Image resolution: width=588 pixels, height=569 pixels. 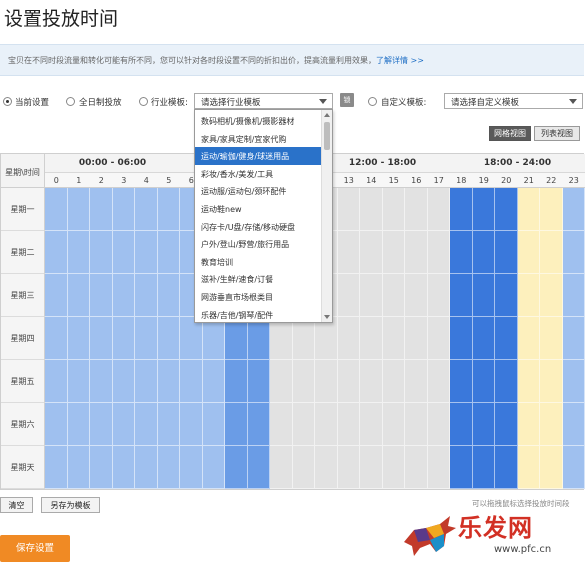 What do you see at coordinates (258, 314) in the screenshot?
I see `dropdown-option: 乐器/吉他/钢琴/配件` at bounding box center [258, 314].